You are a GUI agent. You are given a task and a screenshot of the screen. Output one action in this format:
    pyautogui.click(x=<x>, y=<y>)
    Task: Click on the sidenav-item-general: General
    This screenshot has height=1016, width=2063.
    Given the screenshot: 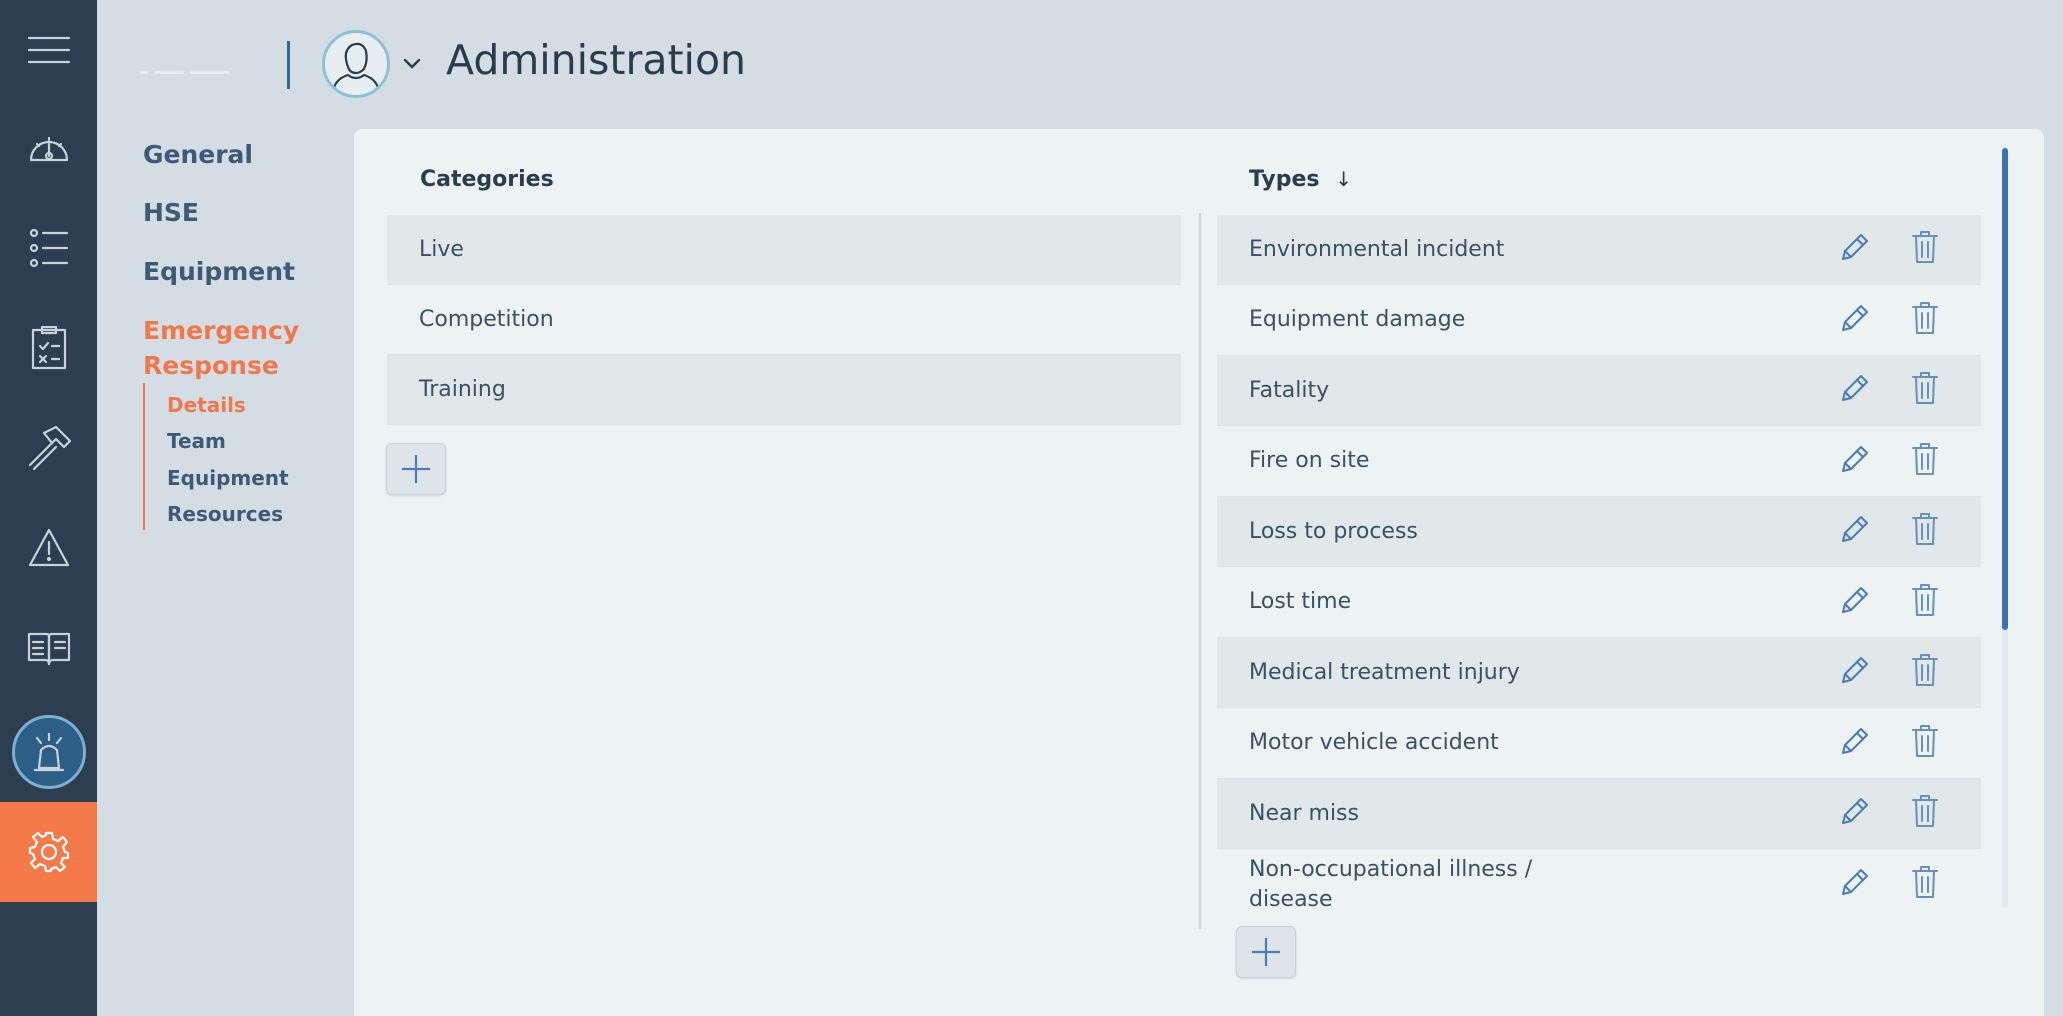 What is the action you would take?
    pyautogui.click(x=198, y=154)
    